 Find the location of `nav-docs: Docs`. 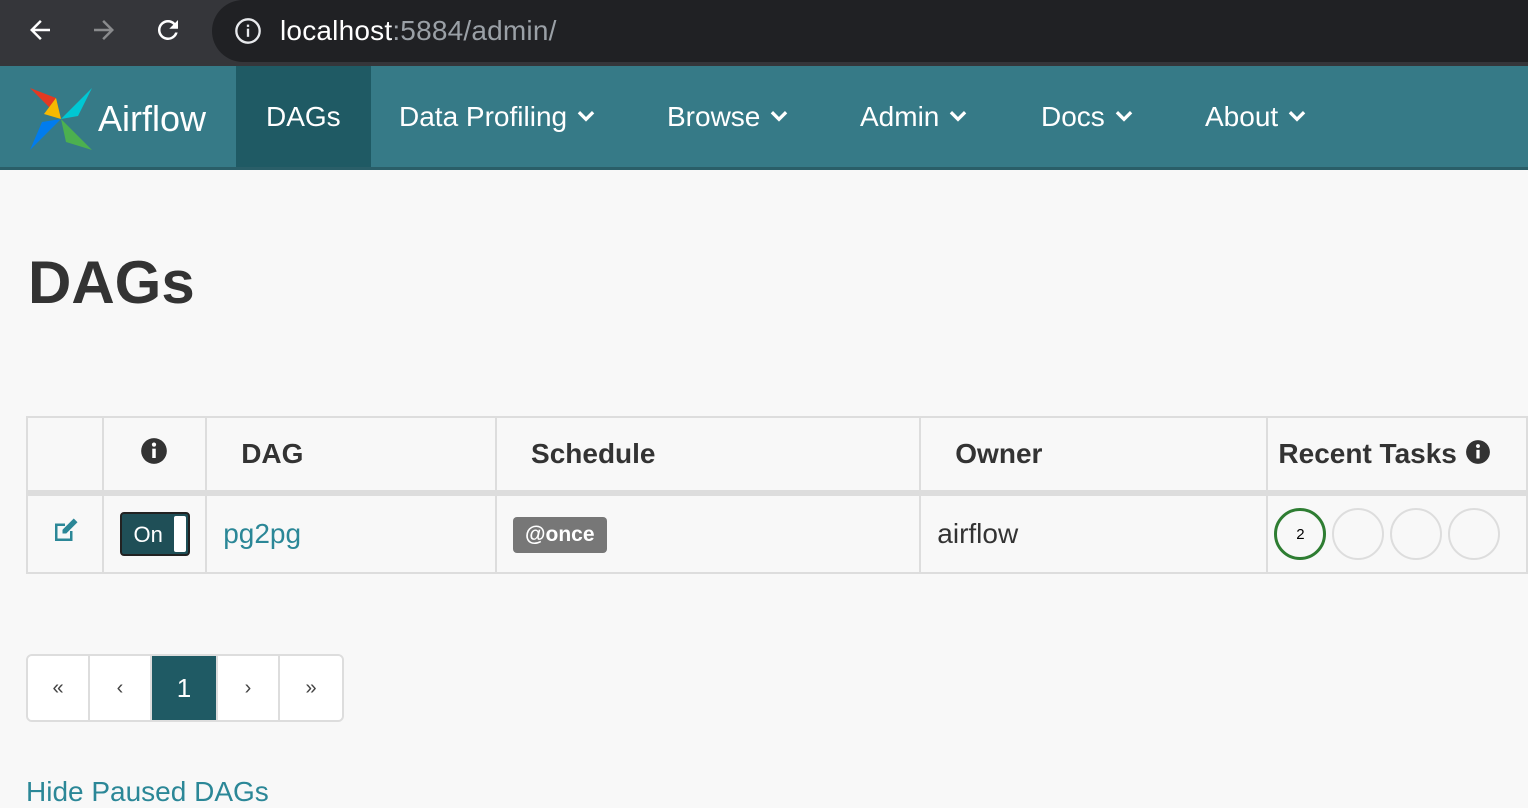

nav-docs: Docs is located at coordinates (1088, 116).